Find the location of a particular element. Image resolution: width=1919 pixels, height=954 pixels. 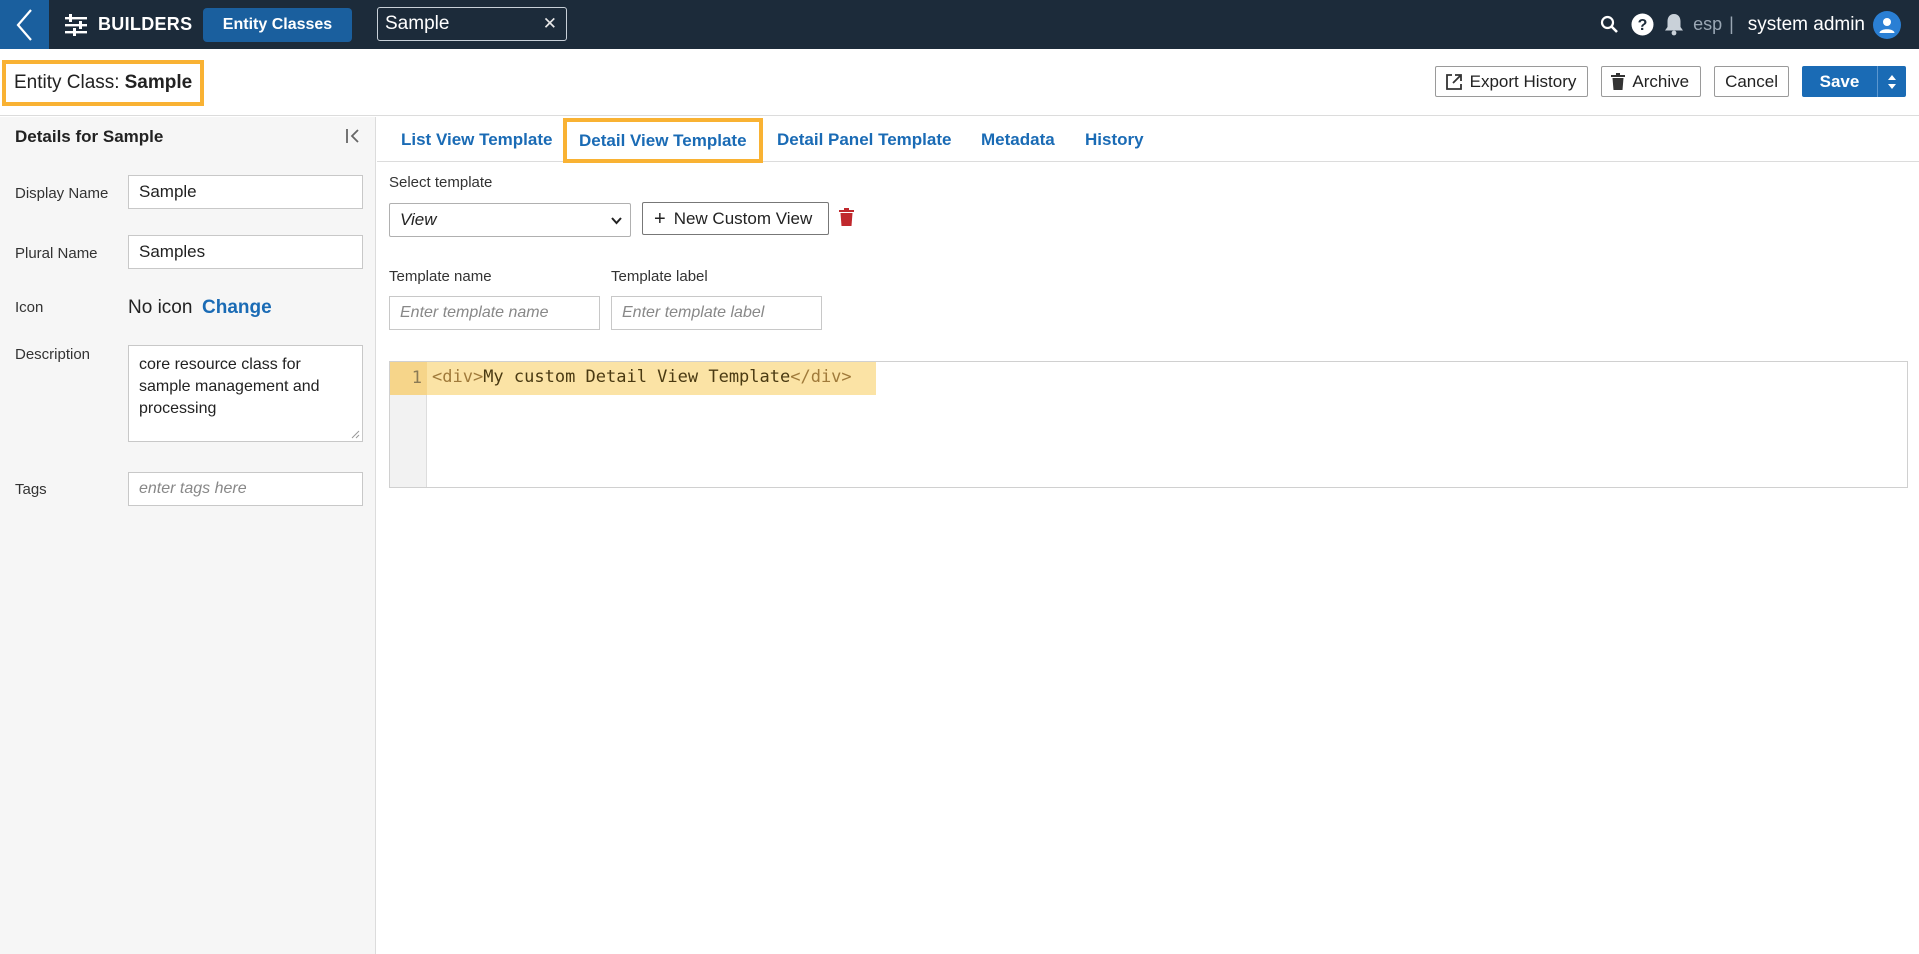

archive-label: Archive is located at coordinates (1661, 81).